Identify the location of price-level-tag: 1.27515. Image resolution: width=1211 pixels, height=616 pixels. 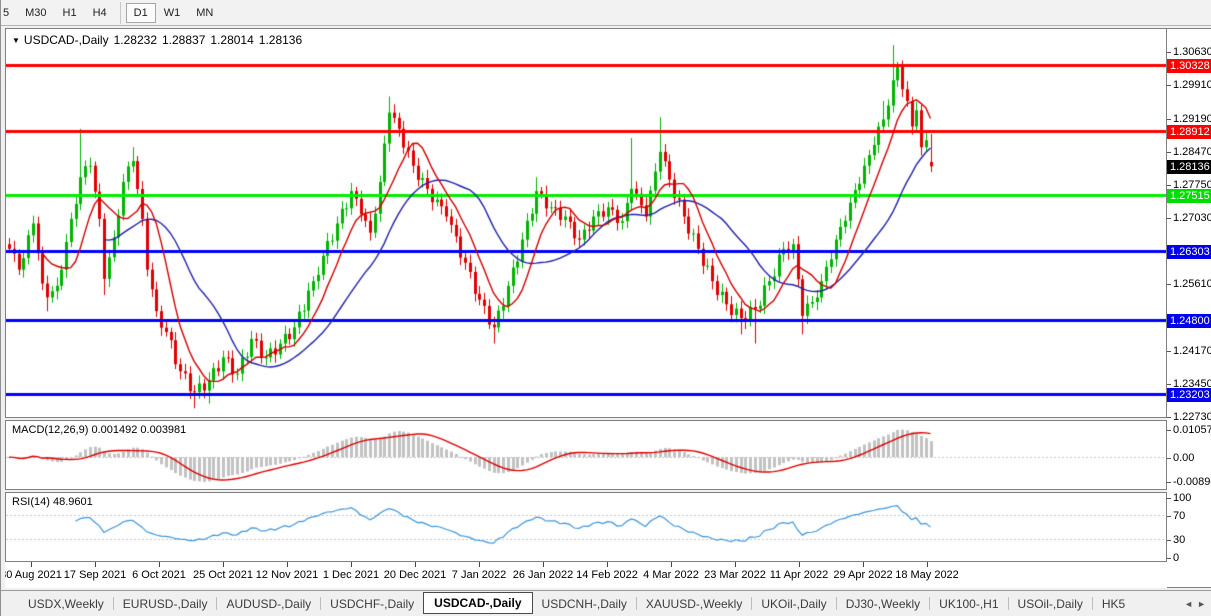
(1189, 196).